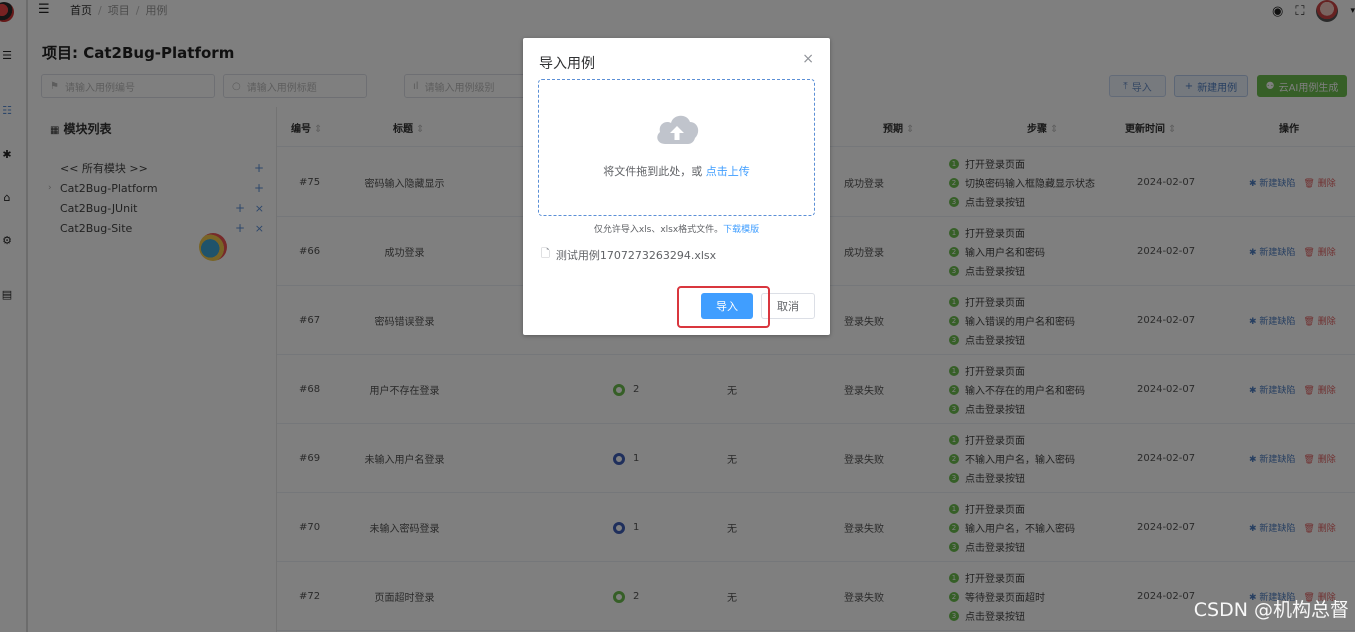 This screenshot has height=632, width=1355. I want to click on upload-dropzone: 将文件拖到此处，或 点击上传, so click(676, 147).